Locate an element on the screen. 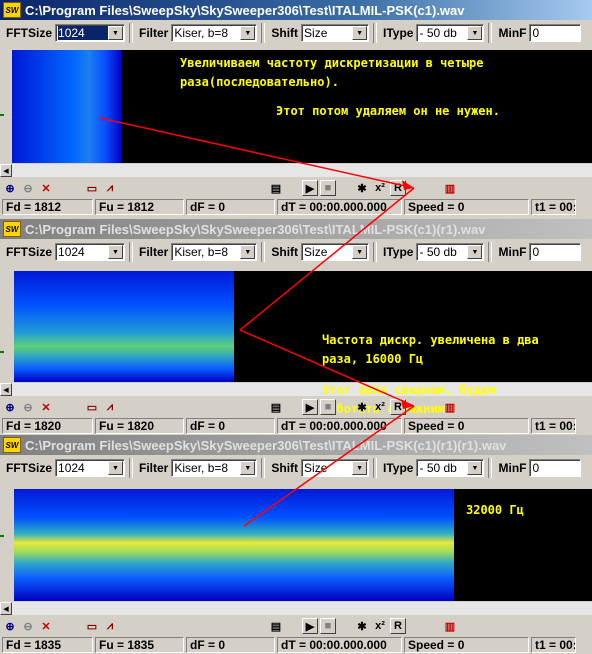 Image resolution: width=592 pixels, height=654 pixels. fftsize-value: 1024 is located at coordinates (71, 252).